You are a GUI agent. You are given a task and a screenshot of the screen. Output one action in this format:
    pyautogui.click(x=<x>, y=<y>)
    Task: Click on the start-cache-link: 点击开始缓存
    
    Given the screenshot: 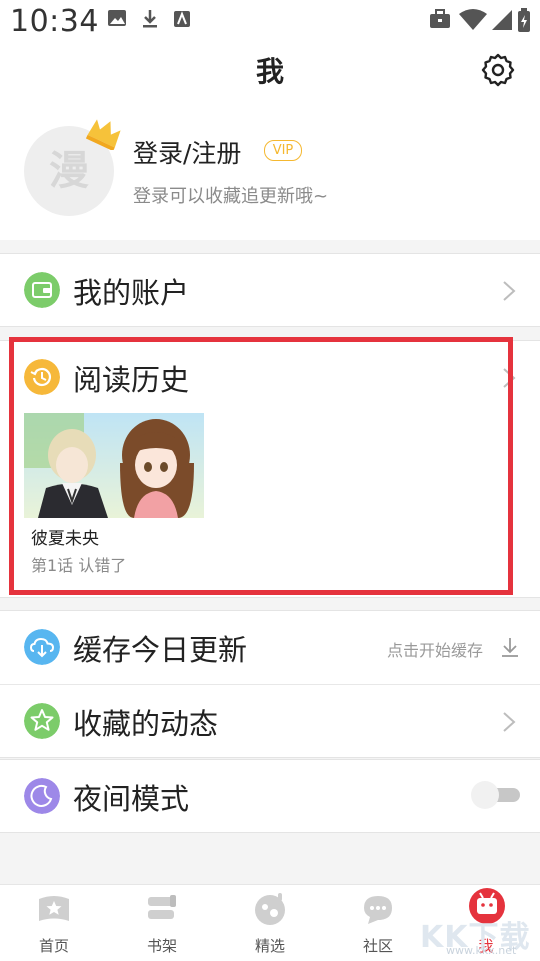 What is the action you would take?
    pyautogui.click(x=435, y=649)
    